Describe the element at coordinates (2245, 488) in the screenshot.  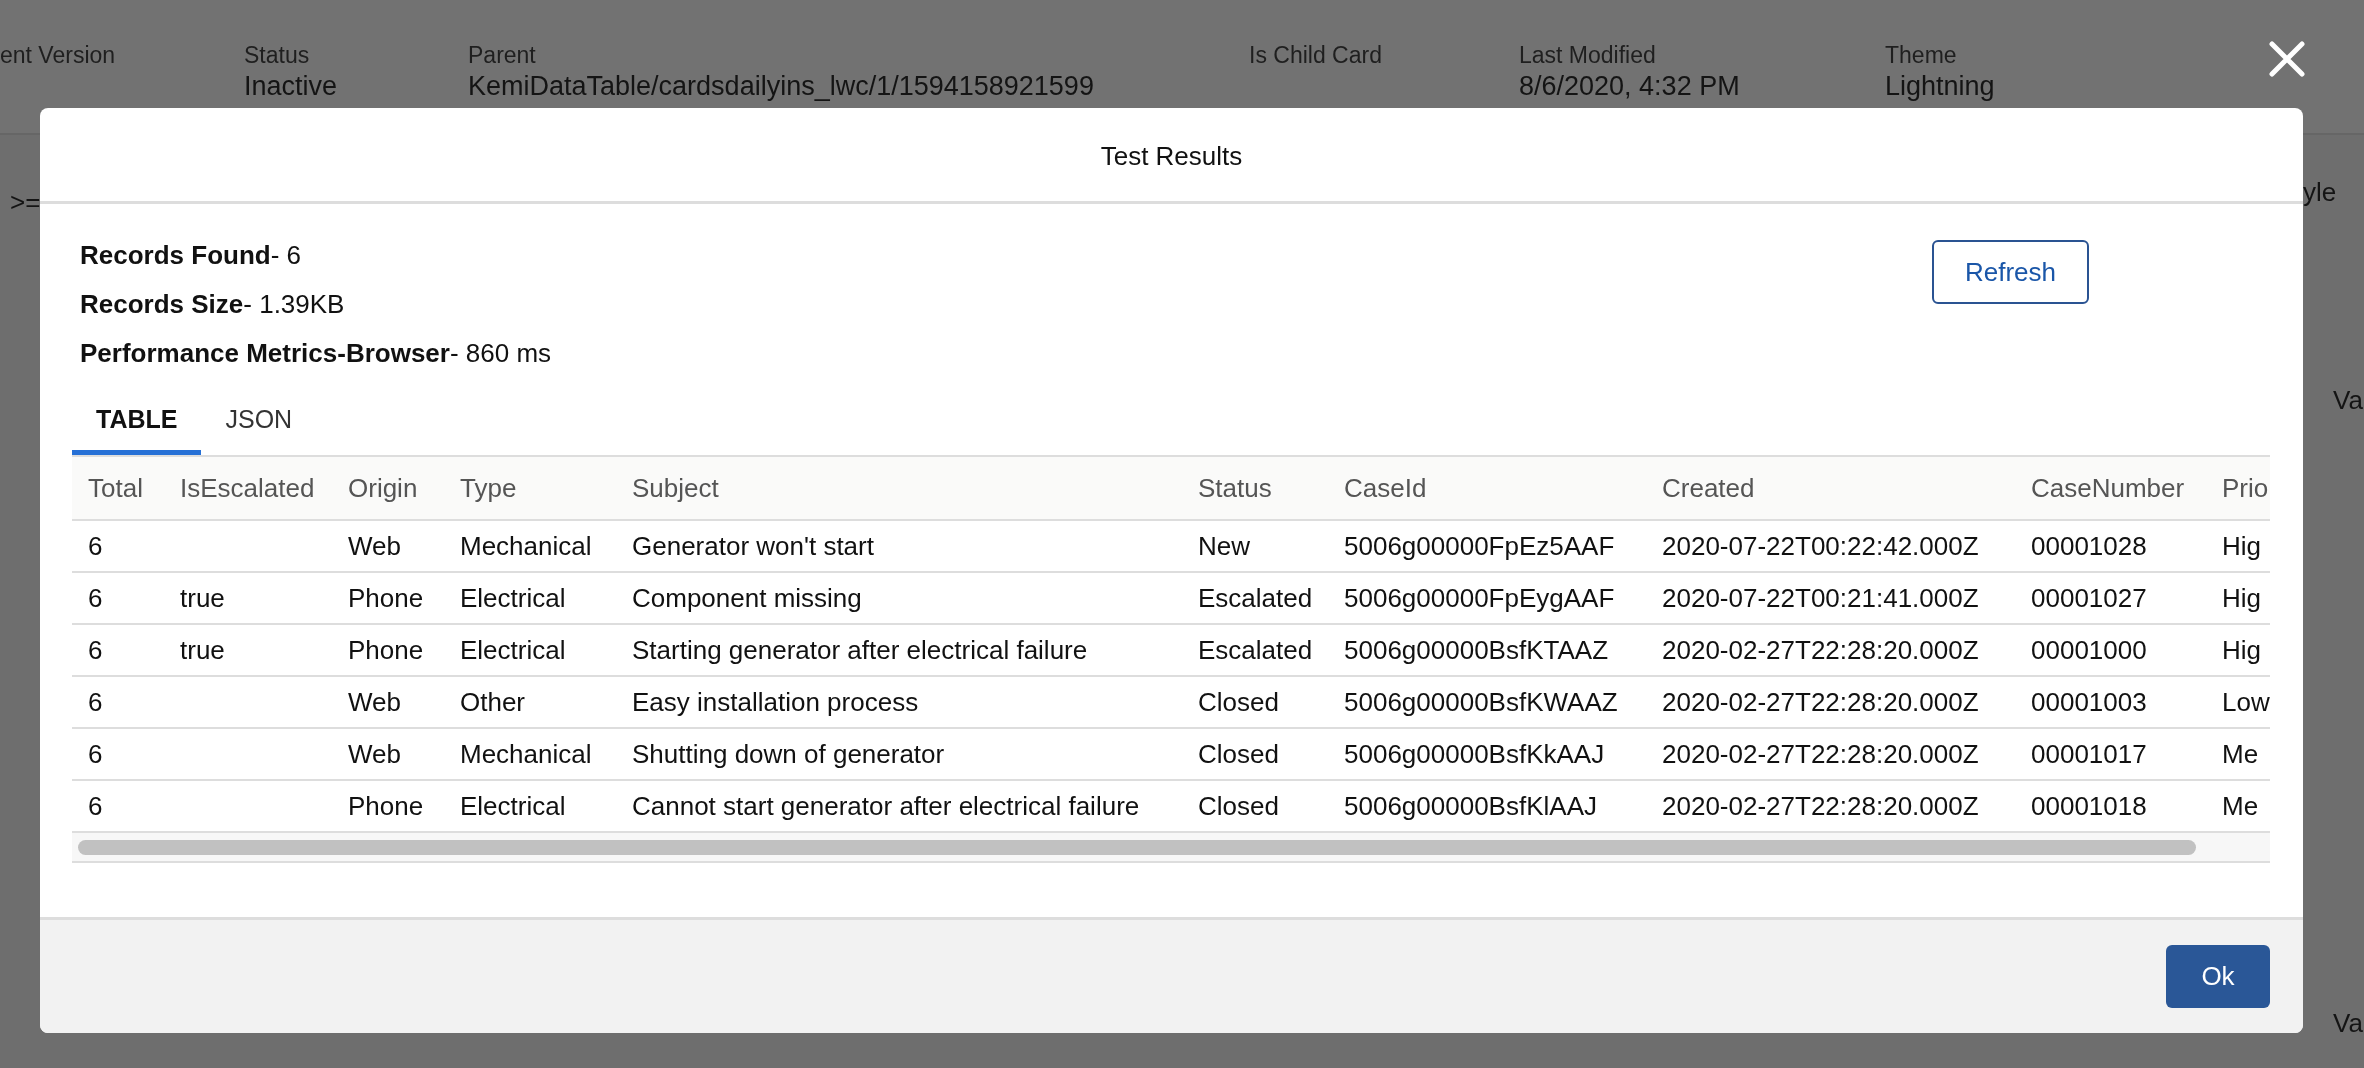
I see `column-header: Prio` at that location.